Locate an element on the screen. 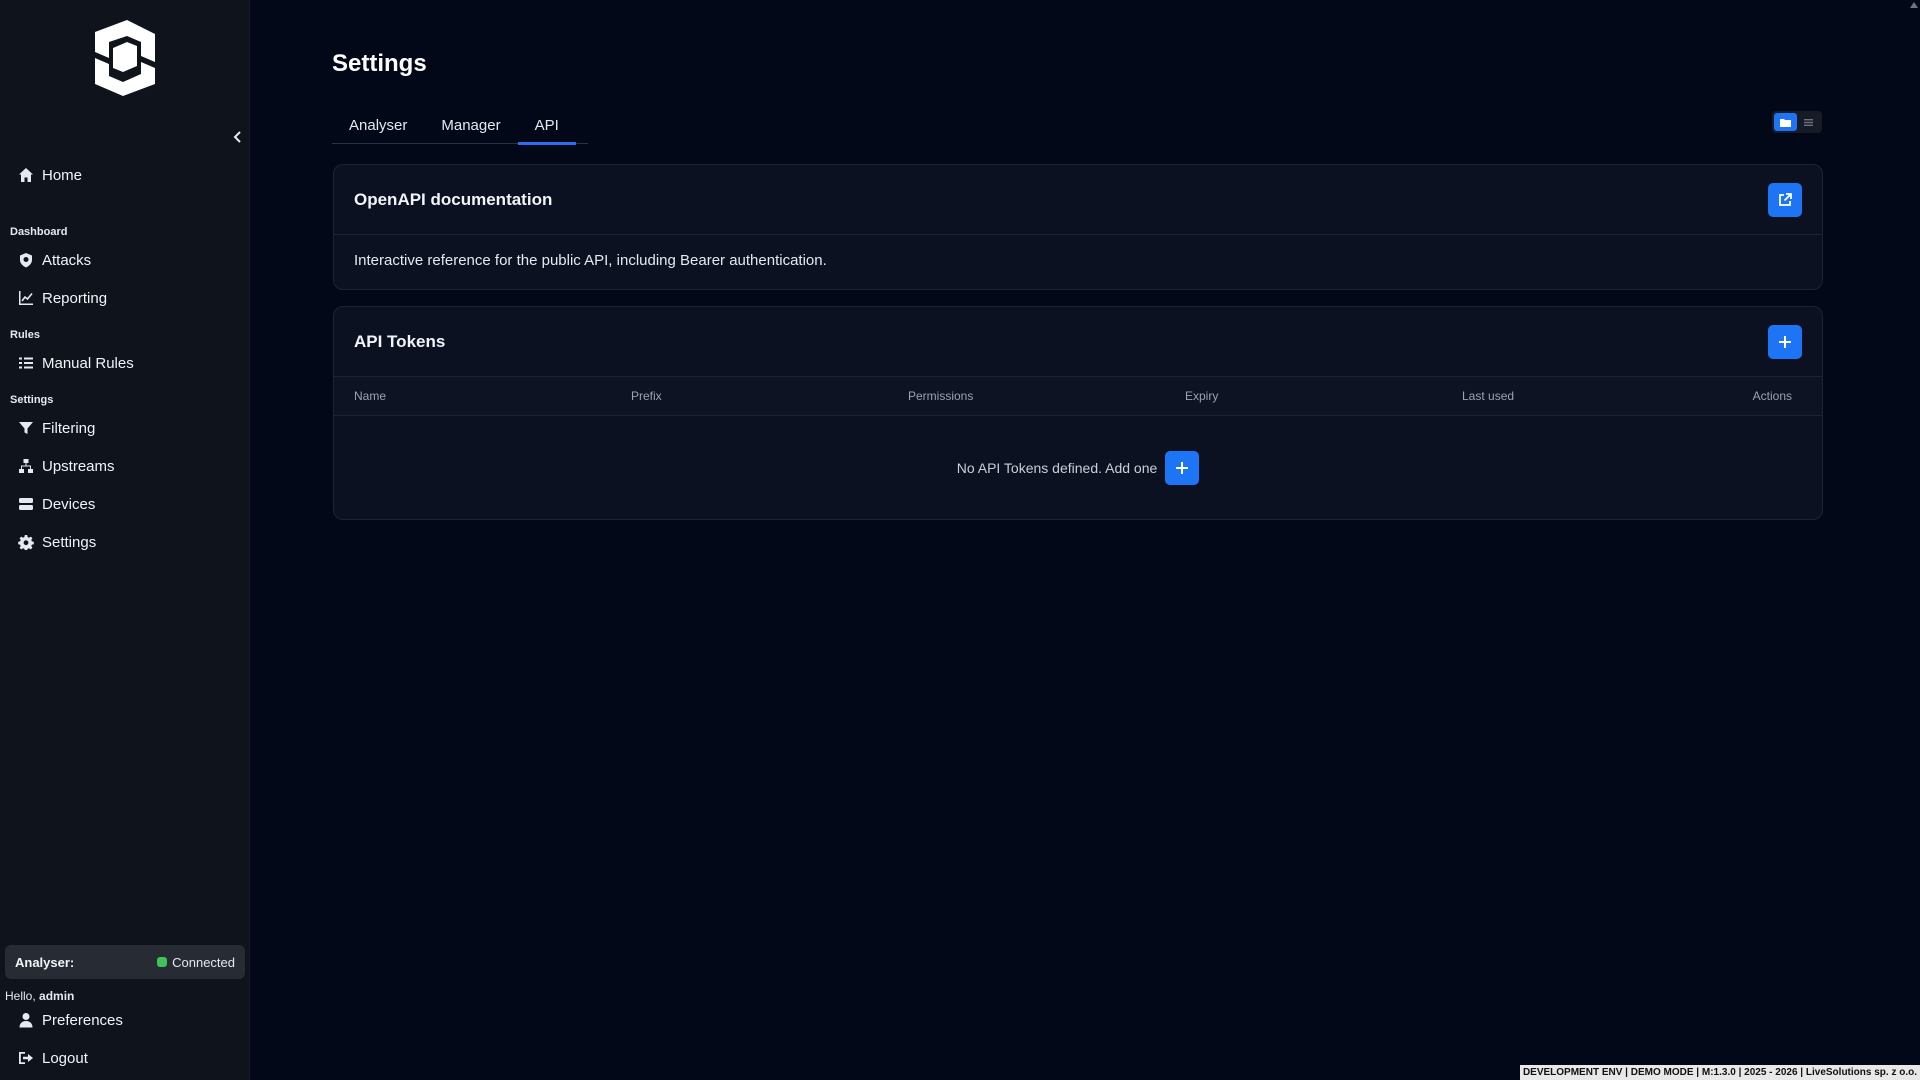 The height and width of the screenshot is (1080, 1920). nav-attacks: Attacks is located at coordinates (54, 260).